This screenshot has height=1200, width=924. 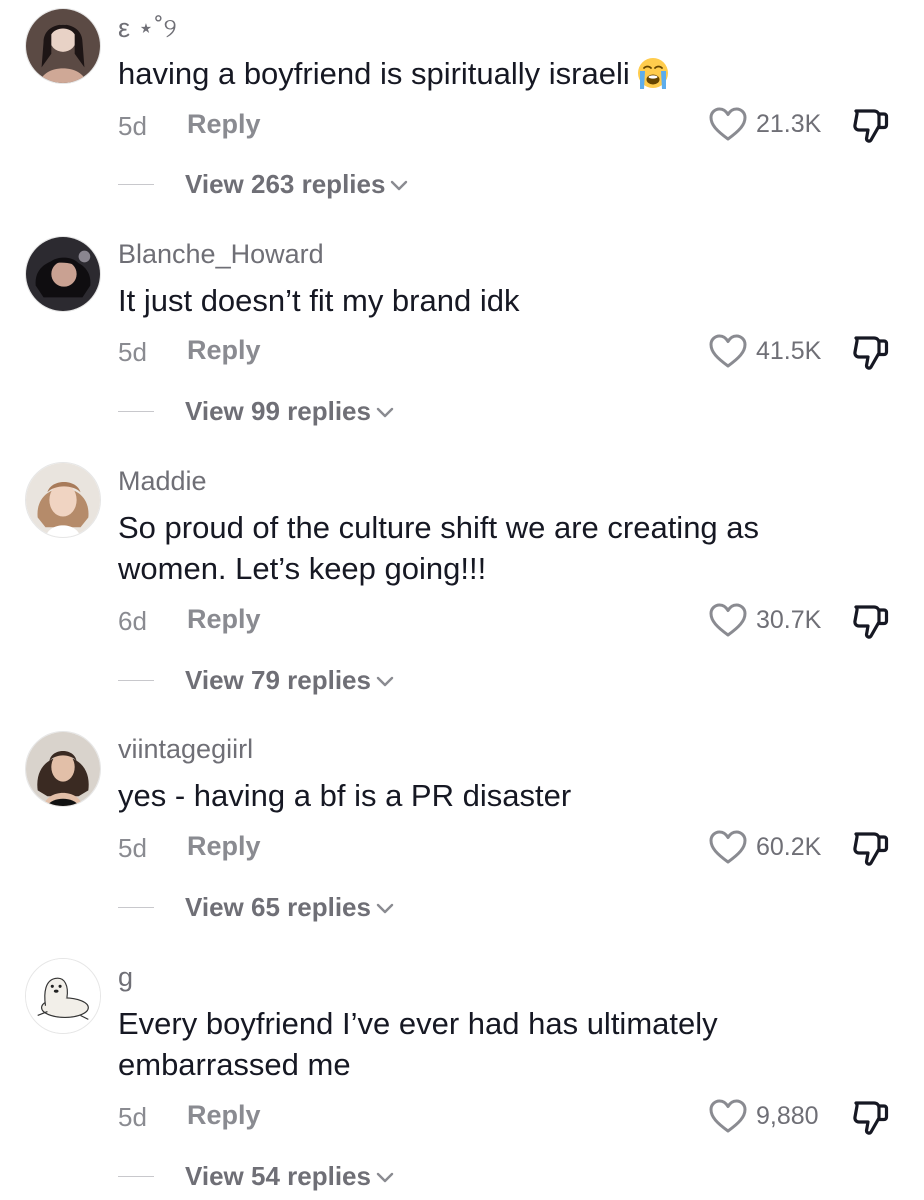 I want to click on comment-username: viintagegiirl, so click(x=185, y=749).